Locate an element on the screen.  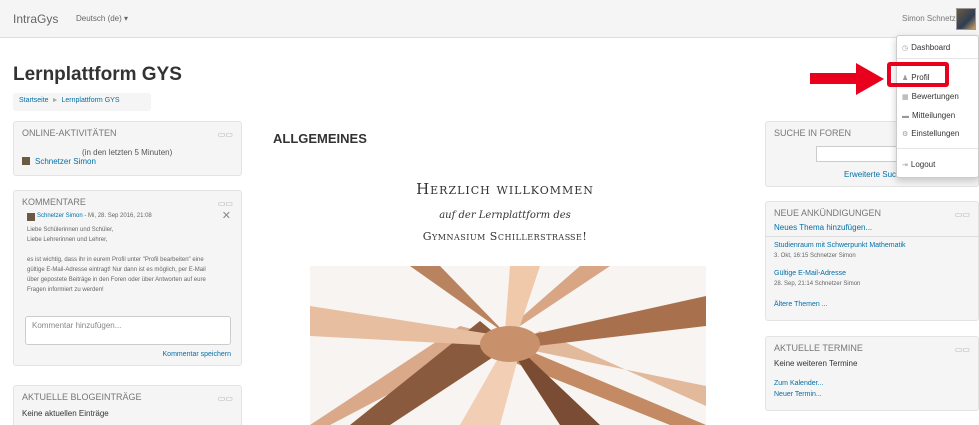
news-item-meta: 28. Sep, 21:14 Schnetzer Simon is located at coordinates (817, 284).